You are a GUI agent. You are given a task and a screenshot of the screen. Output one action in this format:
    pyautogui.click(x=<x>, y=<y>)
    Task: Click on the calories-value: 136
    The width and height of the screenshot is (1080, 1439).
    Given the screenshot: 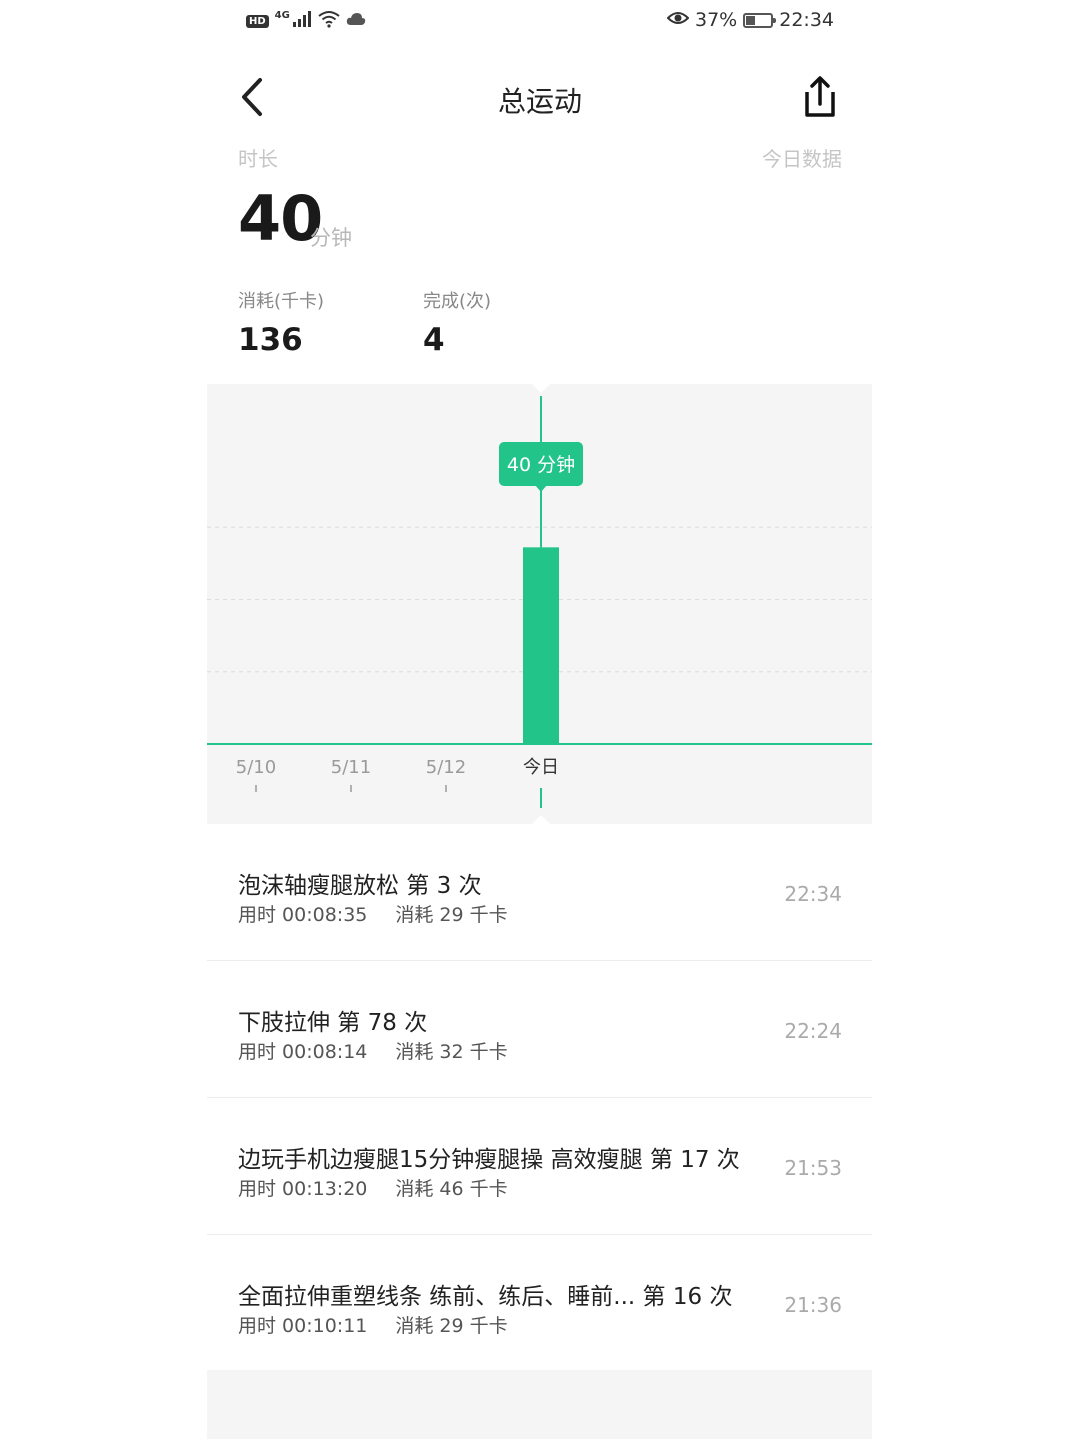 What is the action you would take?
    pyautogui.click(x=270, y=340)
    